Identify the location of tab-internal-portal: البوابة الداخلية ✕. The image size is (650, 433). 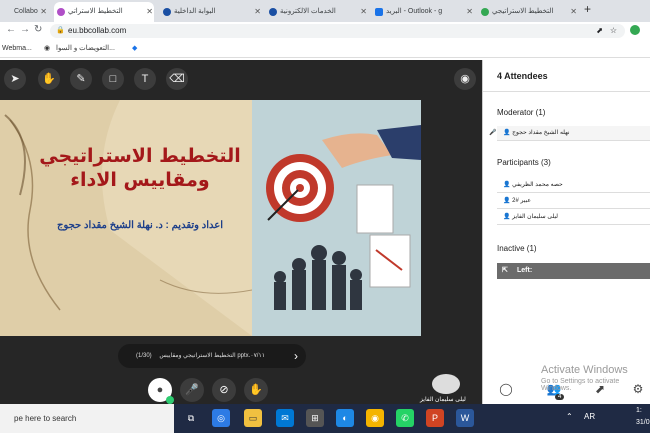
(211, 12).